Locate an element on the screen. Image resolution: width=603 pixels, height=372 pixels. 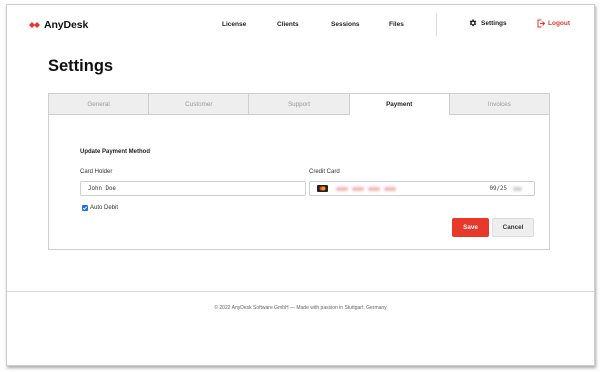
gear-icon is located at coordinates (473, 23).